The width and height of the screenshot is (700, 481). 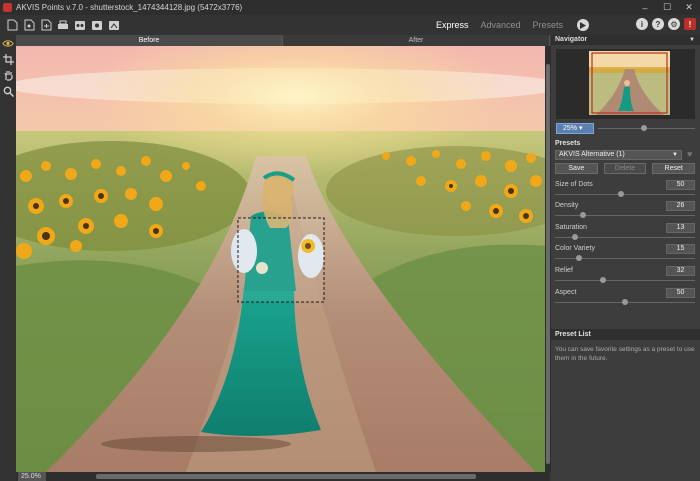 I want to click on view-tabs: Before After, so click(x=283, y=40).